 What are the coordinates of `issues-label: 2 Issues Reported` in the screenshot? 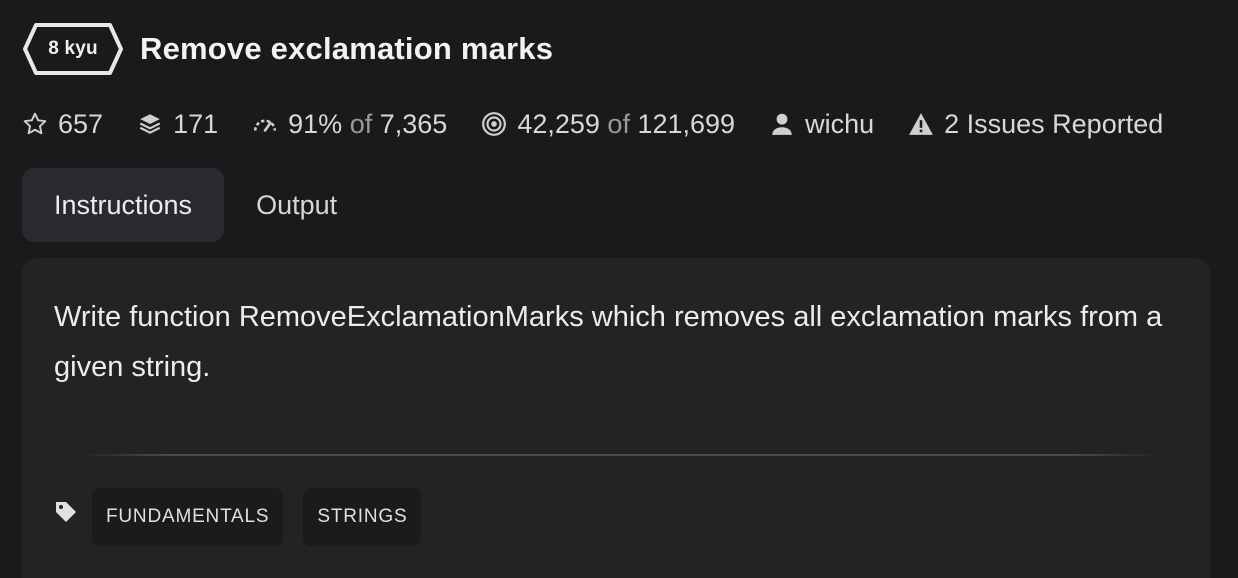 It's located at (1054, 123).